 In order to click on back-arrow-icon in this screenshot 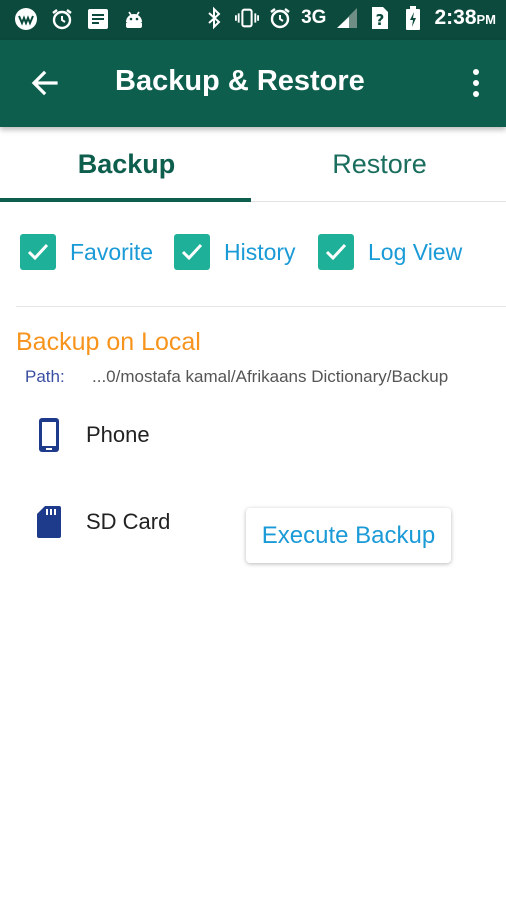, I will do `click(45, 83)`.